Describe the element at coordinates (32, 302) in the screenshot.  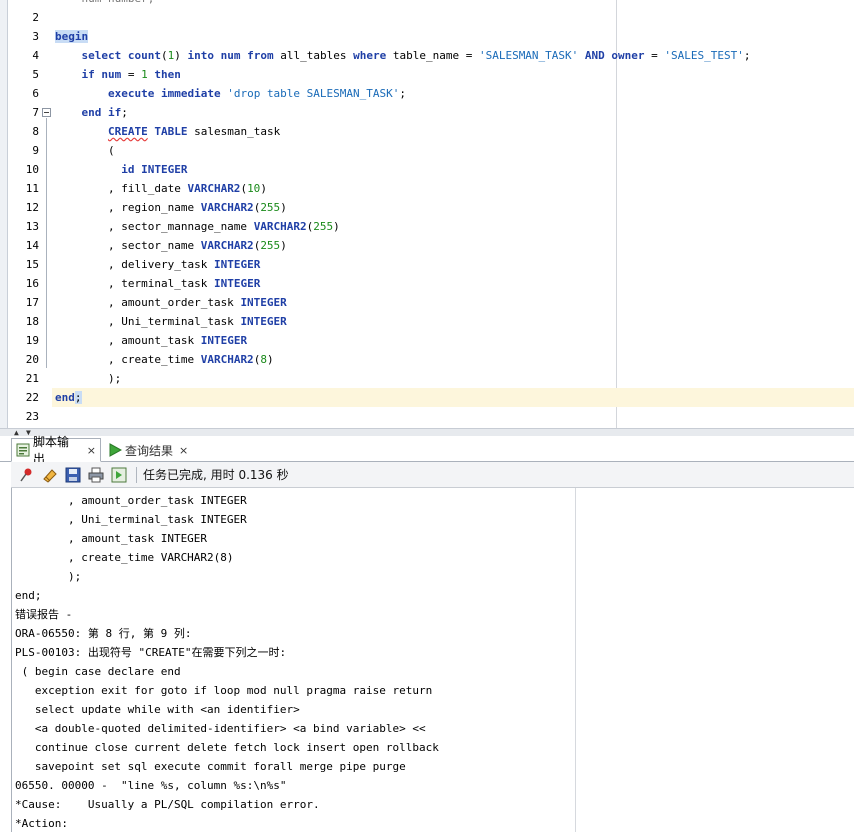
I see `line-number: 17` at that location.